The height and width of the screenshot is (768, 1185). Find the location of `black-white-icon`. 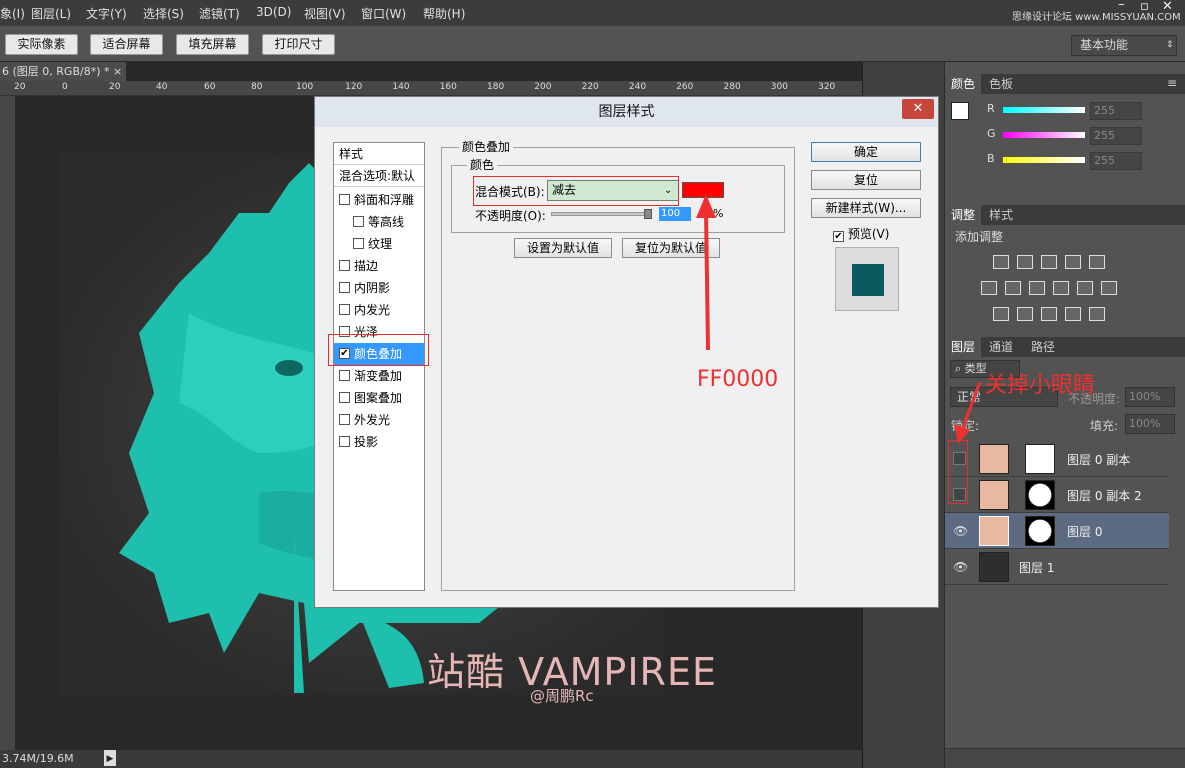

black-white-icon is located at coordinates (1037, 288).